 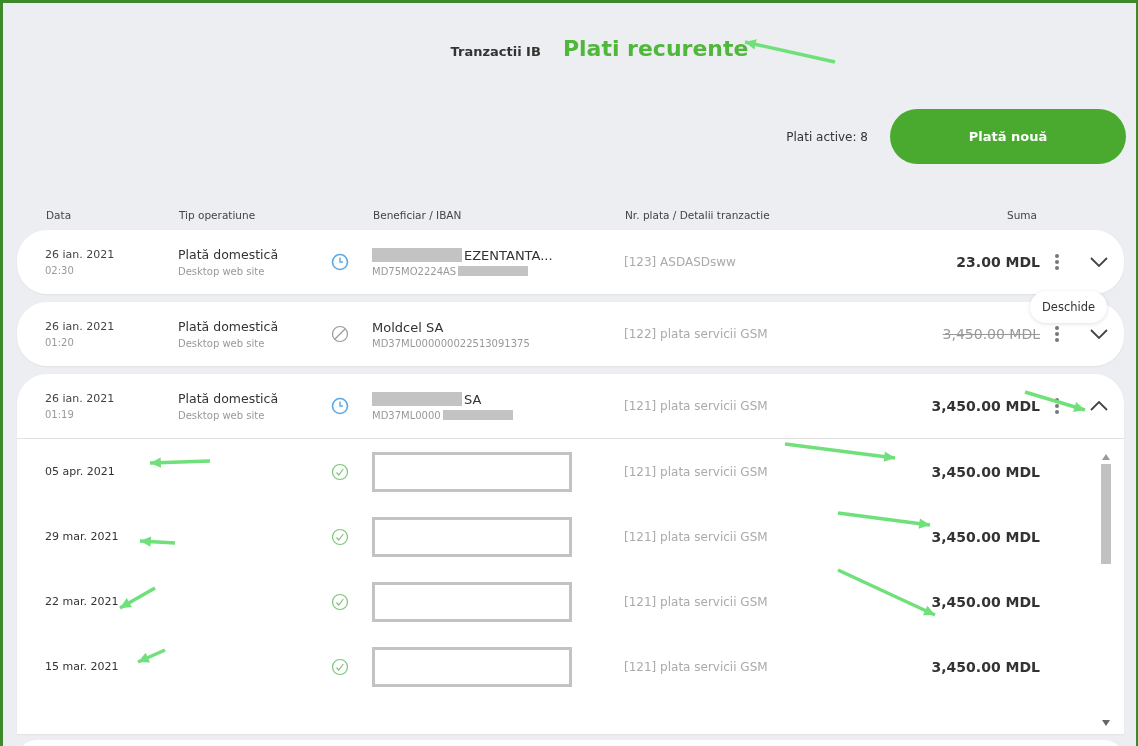 What do you see at coordinates (218, 215) in the screenshot?
I see `column-header: Tip operatiune` at bounding box center [218, 215].